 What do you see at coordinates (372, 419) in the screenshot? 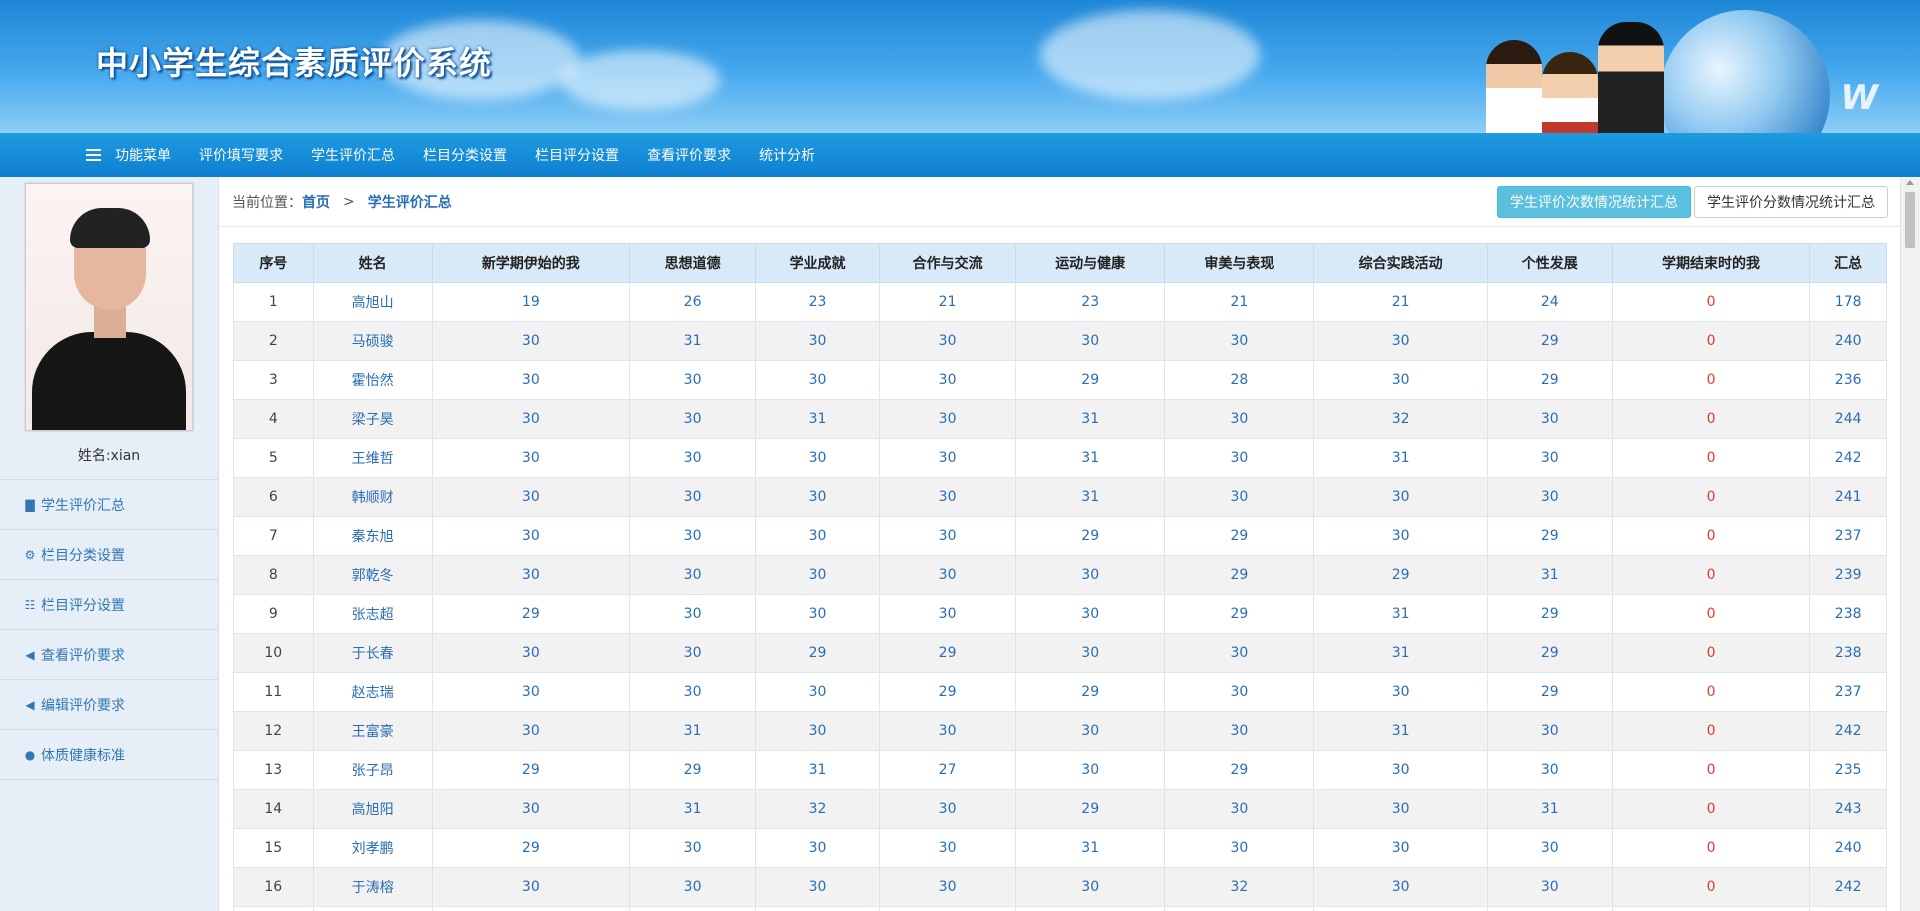
I see `student-name-cell: 梁子昊` at bounding box center [372, 419].